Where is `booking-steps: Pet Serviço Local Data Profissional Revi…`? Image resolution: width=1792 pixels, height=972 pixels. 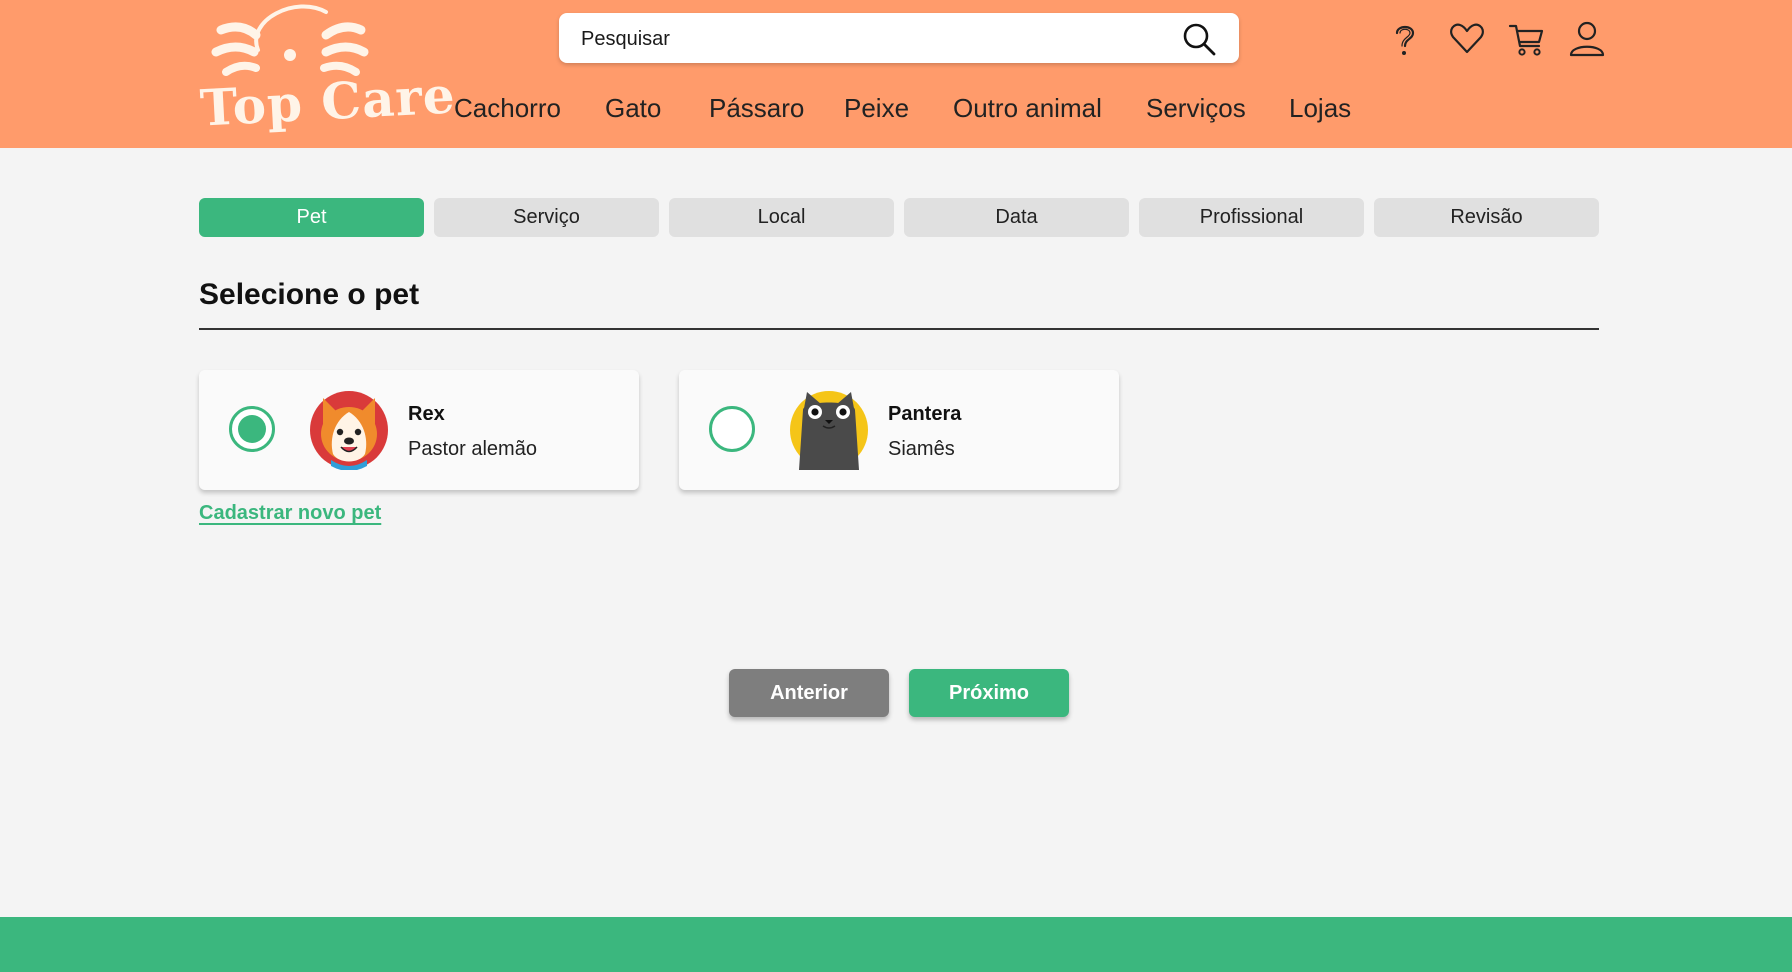
booking-steps: Pet Serviço Local Data Profissional Revi… is located at coordinates (899, 218).